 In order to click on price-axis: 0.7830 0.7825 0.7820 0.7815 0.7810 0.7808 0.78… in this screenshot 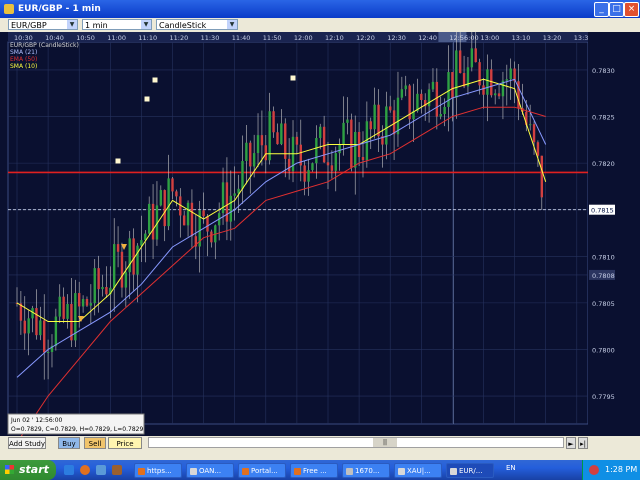, I will do `click(614, 234)`.